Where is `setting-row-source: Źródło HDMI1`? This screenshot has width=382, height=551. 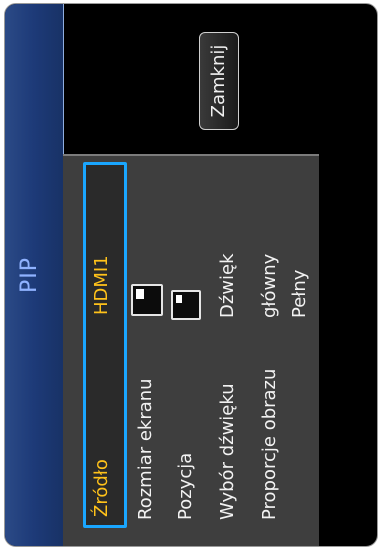 setting-row-source: Źródło HDMI1 is located at coordinates (105, 345).